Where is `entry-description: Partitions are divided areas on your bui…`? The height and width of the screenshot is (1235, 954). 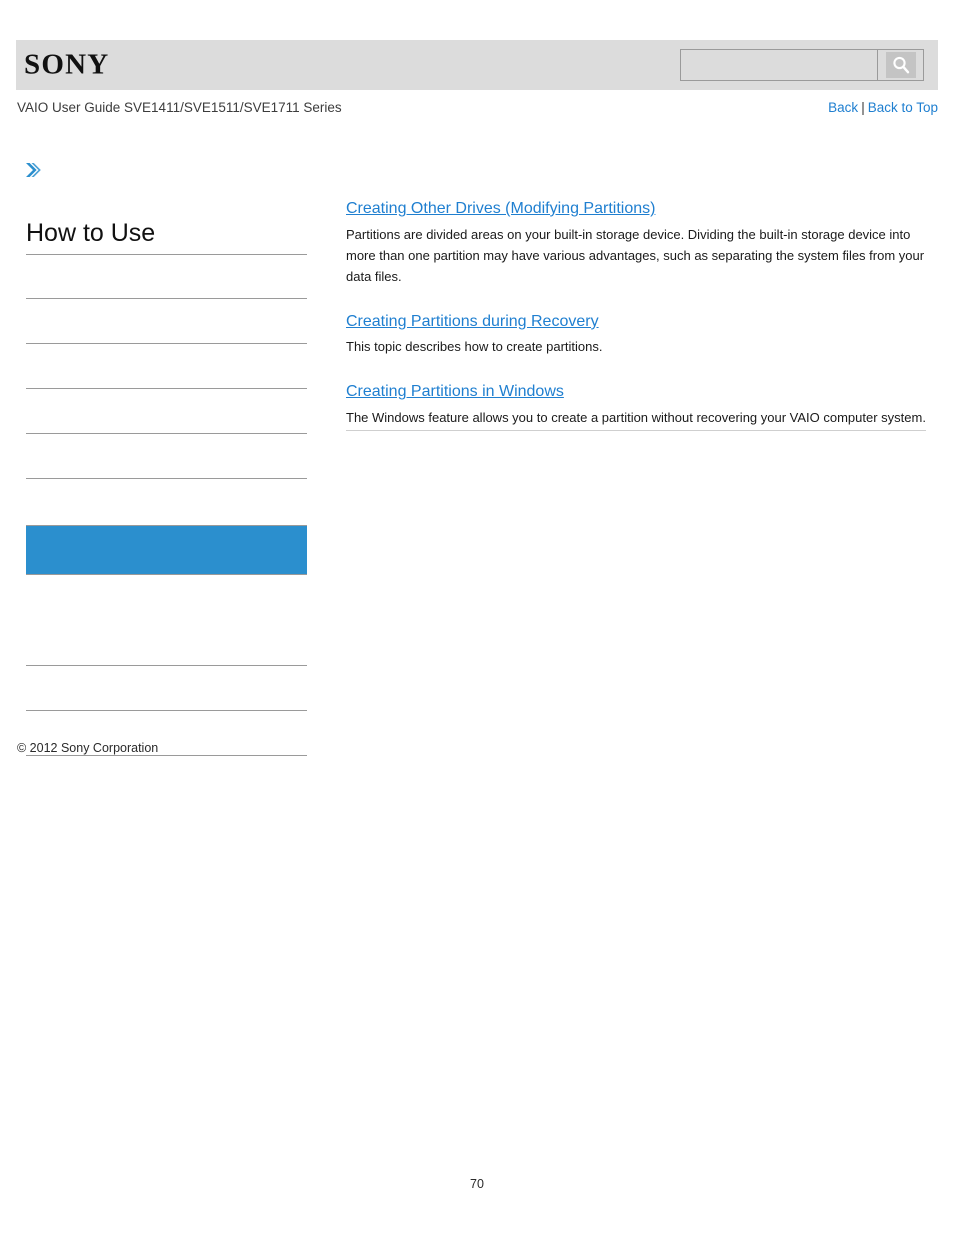
entry-description: Partitions are divided areas on your bui… is located at coordinates (635, 255).